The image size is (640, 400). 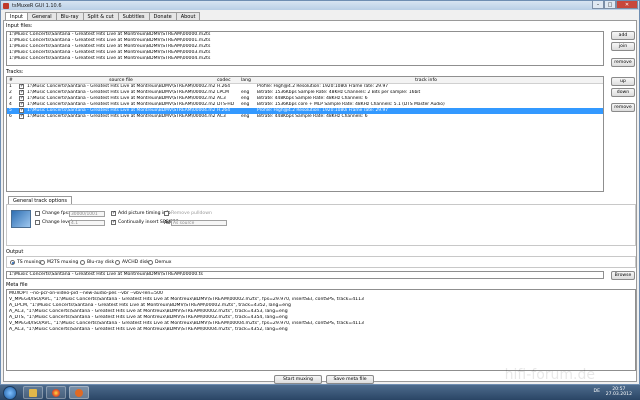 What do you see at coordinates (15, 252) in the screenshot?
I see `output-label: Output` at bounding box center [15, 252].